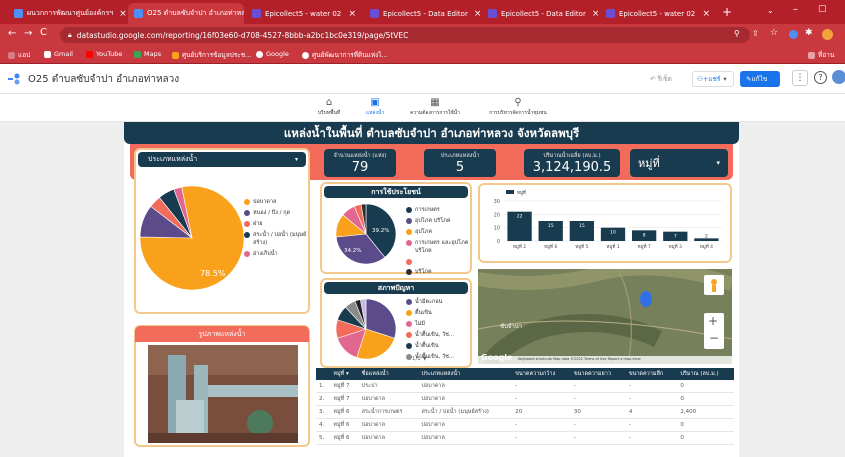 This screenshot has width=845, height=457. What do you see at coordinates (147, 54) in the screenshot?
I see `bookmark-maps: Maps` at bounding box center [147, 54].